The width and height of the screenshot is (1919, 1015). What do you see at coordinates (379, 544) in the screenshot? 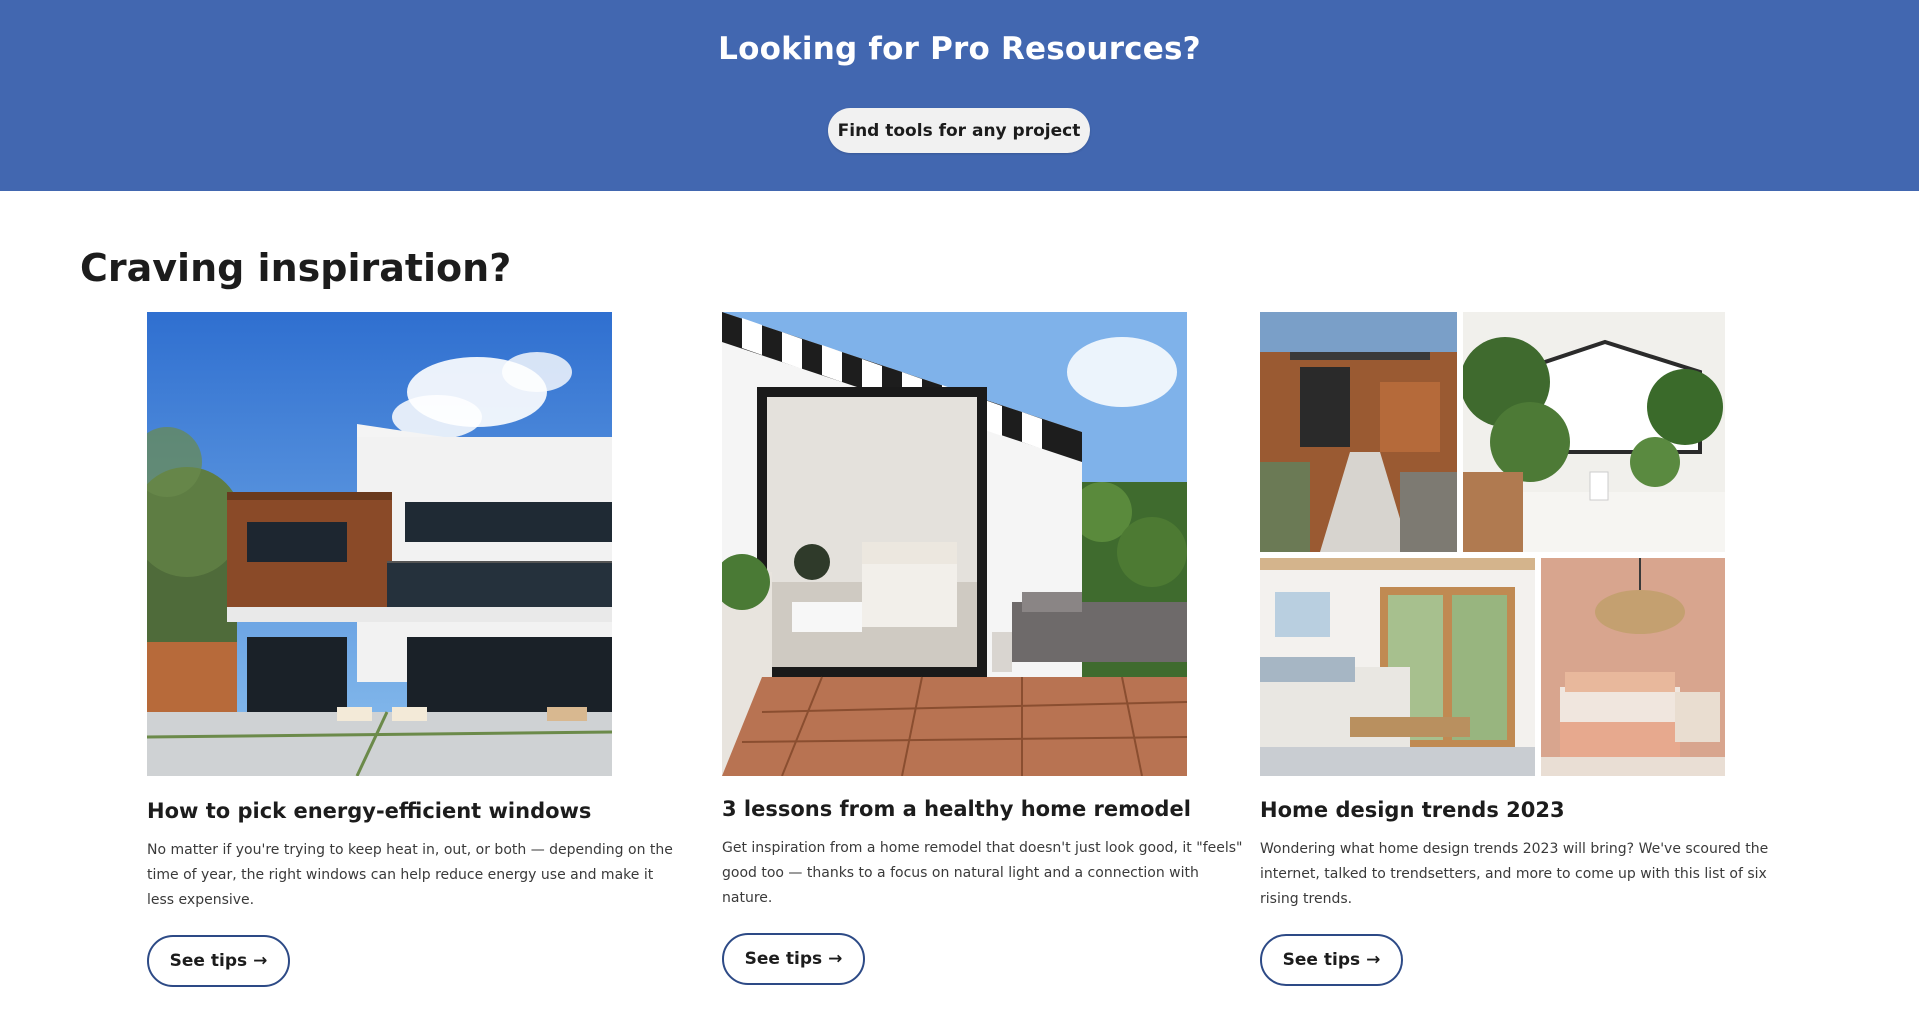
I see `card-image-house` at bounding box center [379, 544].